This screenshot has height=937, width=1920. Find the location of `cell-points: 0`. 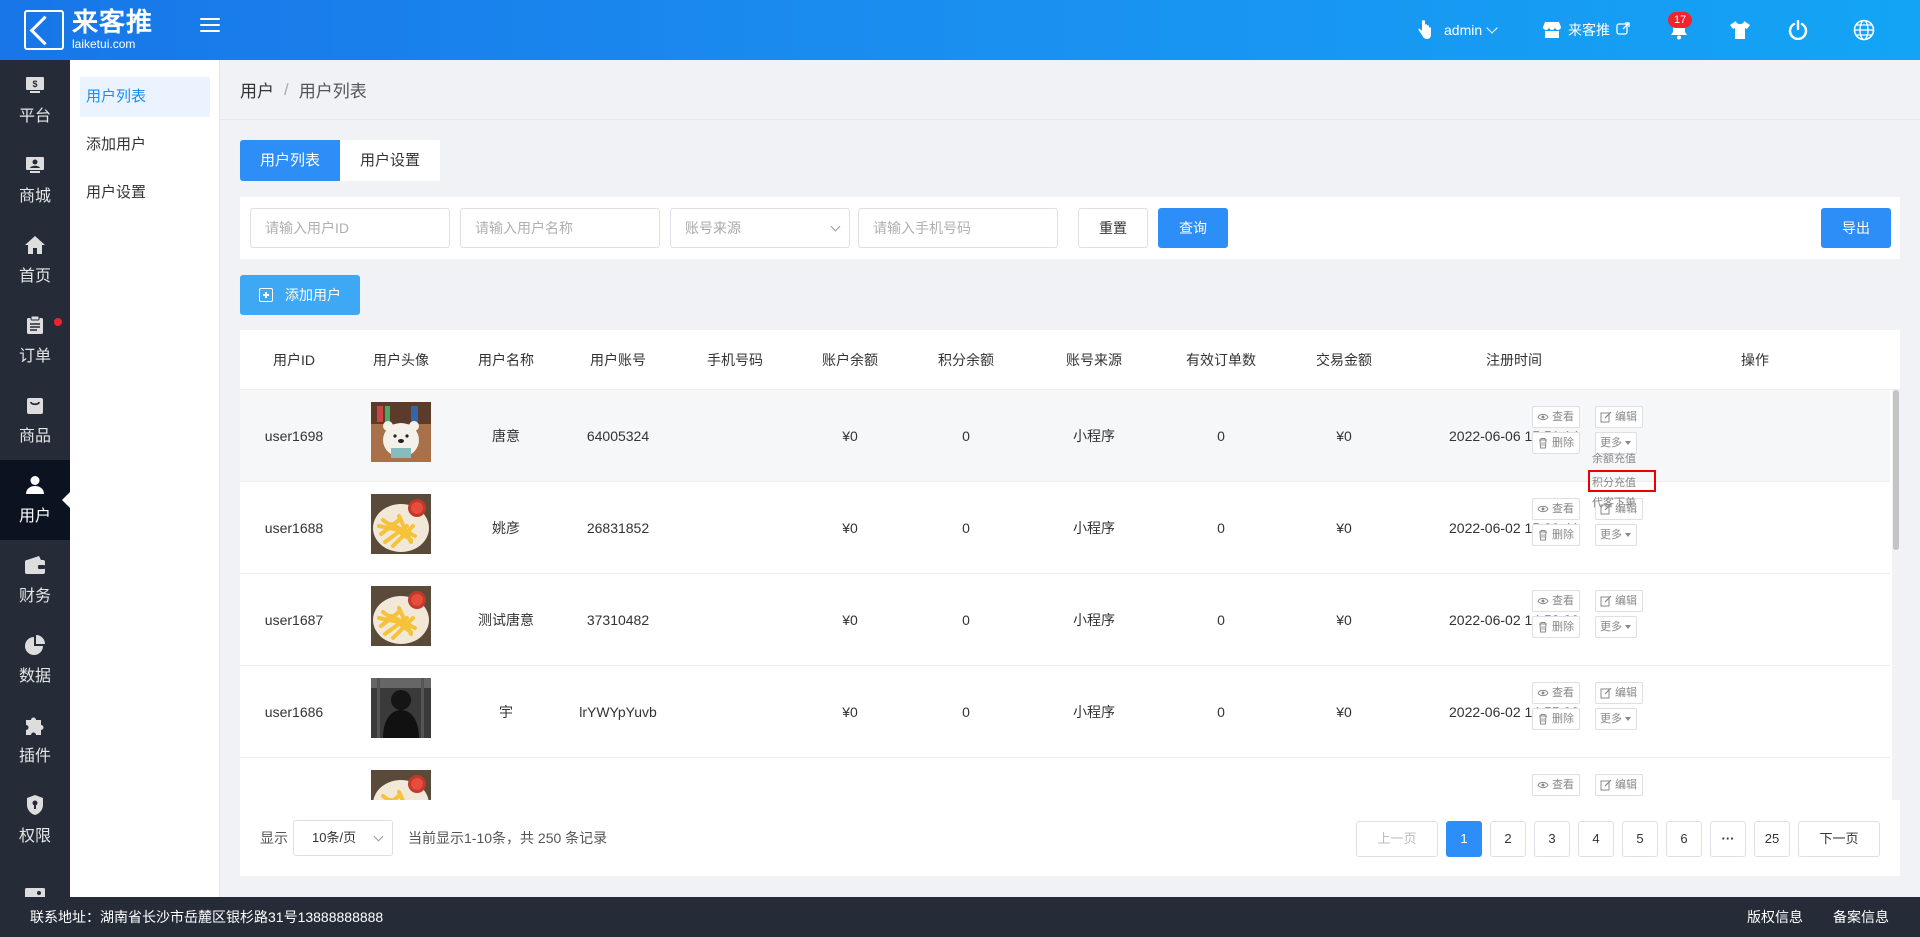

cell-points: 0 is located at coordinates (966, 528).